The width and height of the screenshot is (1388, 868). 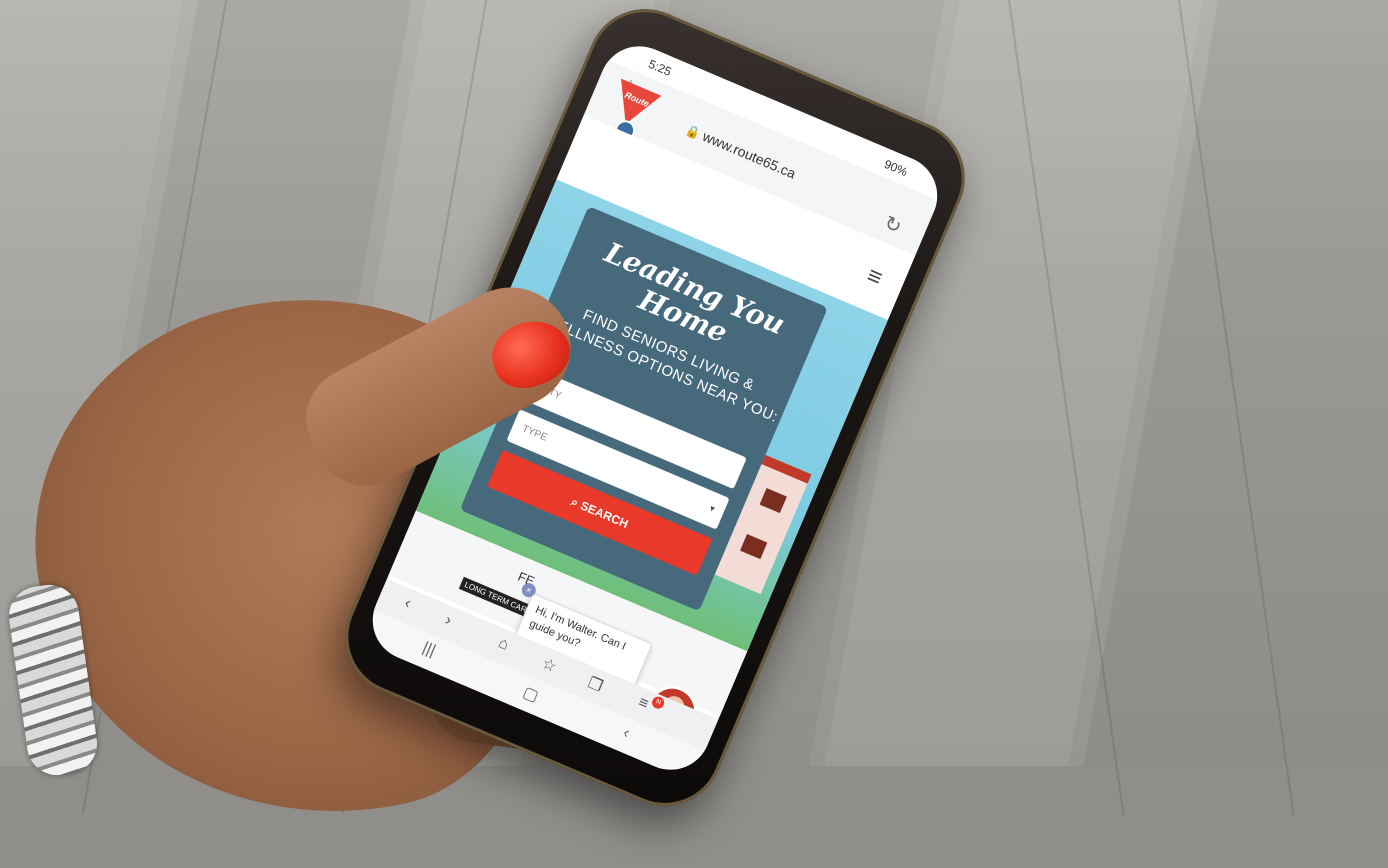 What do you see at coordinates (712, 509) in the screenshot?
I see `chevron-down-icon: ▼` at bounding box center [712, 509].